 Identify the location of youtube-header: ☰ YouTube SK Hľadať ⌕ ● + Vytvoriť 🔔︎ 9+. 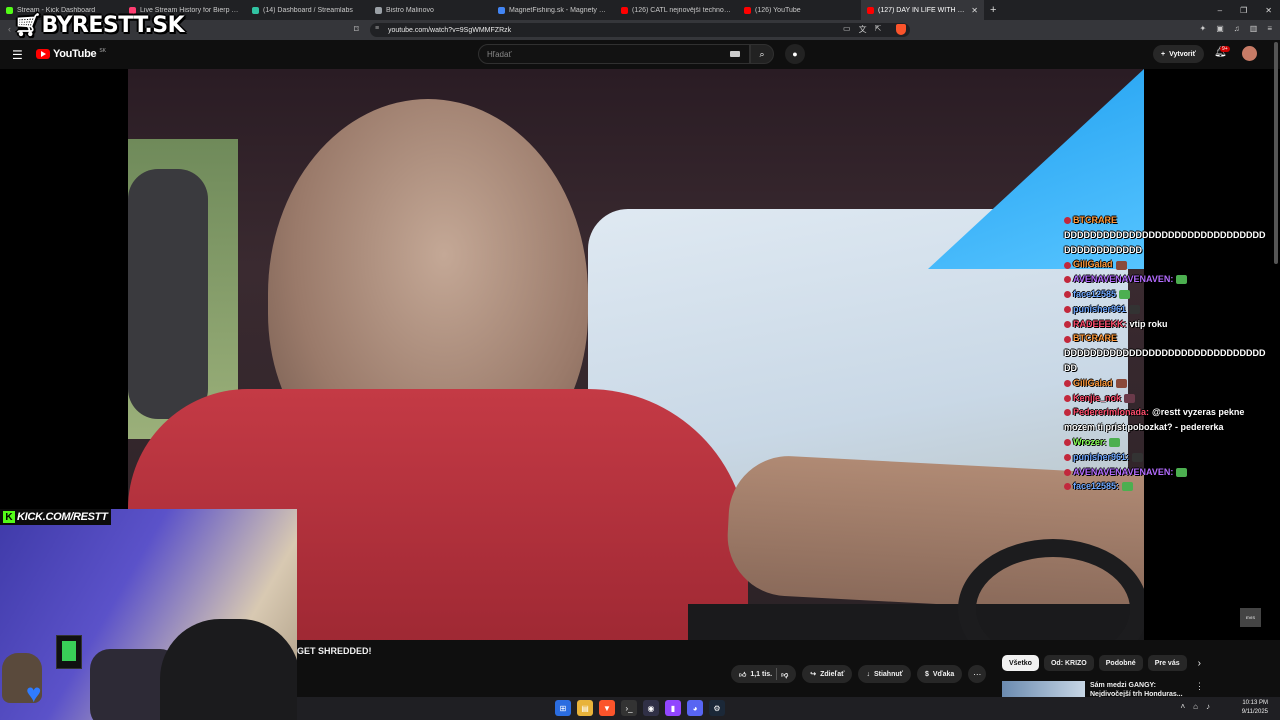
(640, 54).